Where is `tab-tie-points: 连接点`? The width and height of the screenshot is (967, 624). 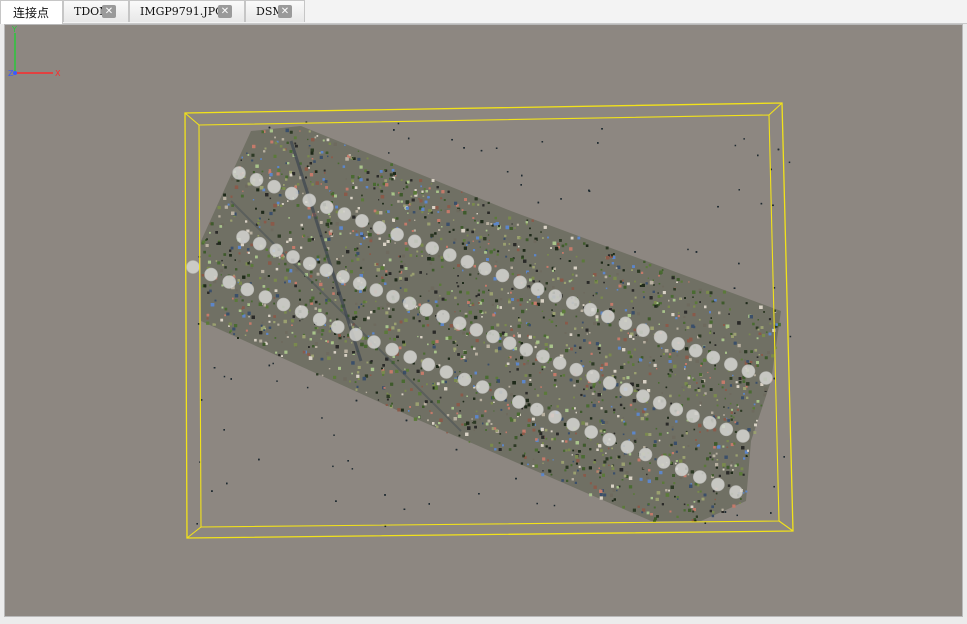
tab-tie-points: 连接点 is located at coordinates (31, 12).